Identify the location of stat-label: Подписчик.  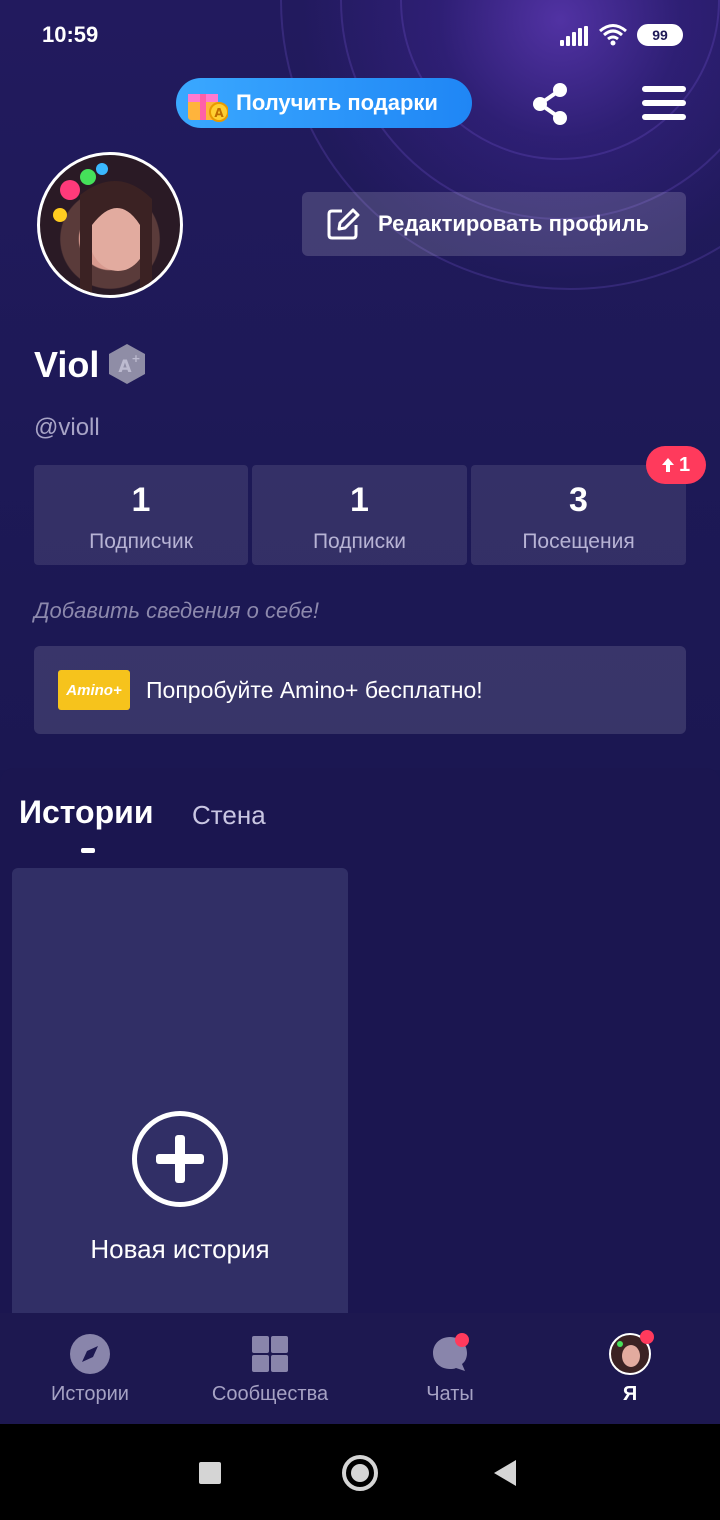
(141, 541).